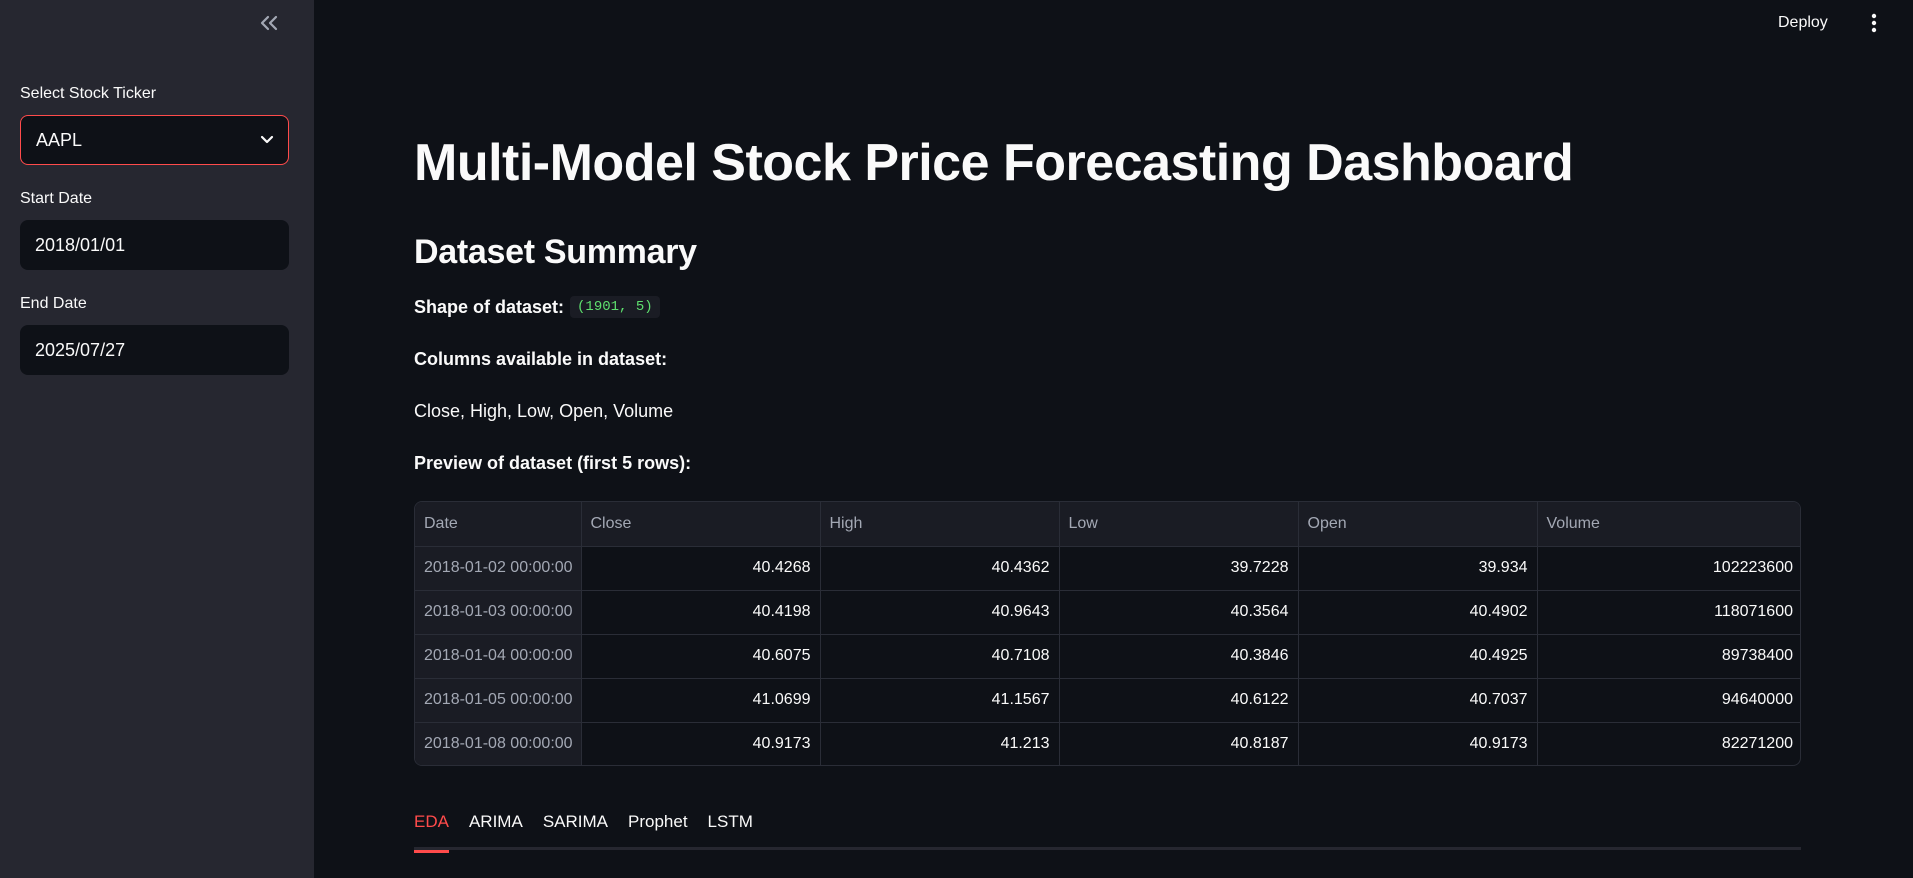 The width and height of the screenshot is (1913, 878). What do you see at coordinates (1418, 524) in the screenshot?
I see `column-header: Open` at bounding box center [1418, 524].